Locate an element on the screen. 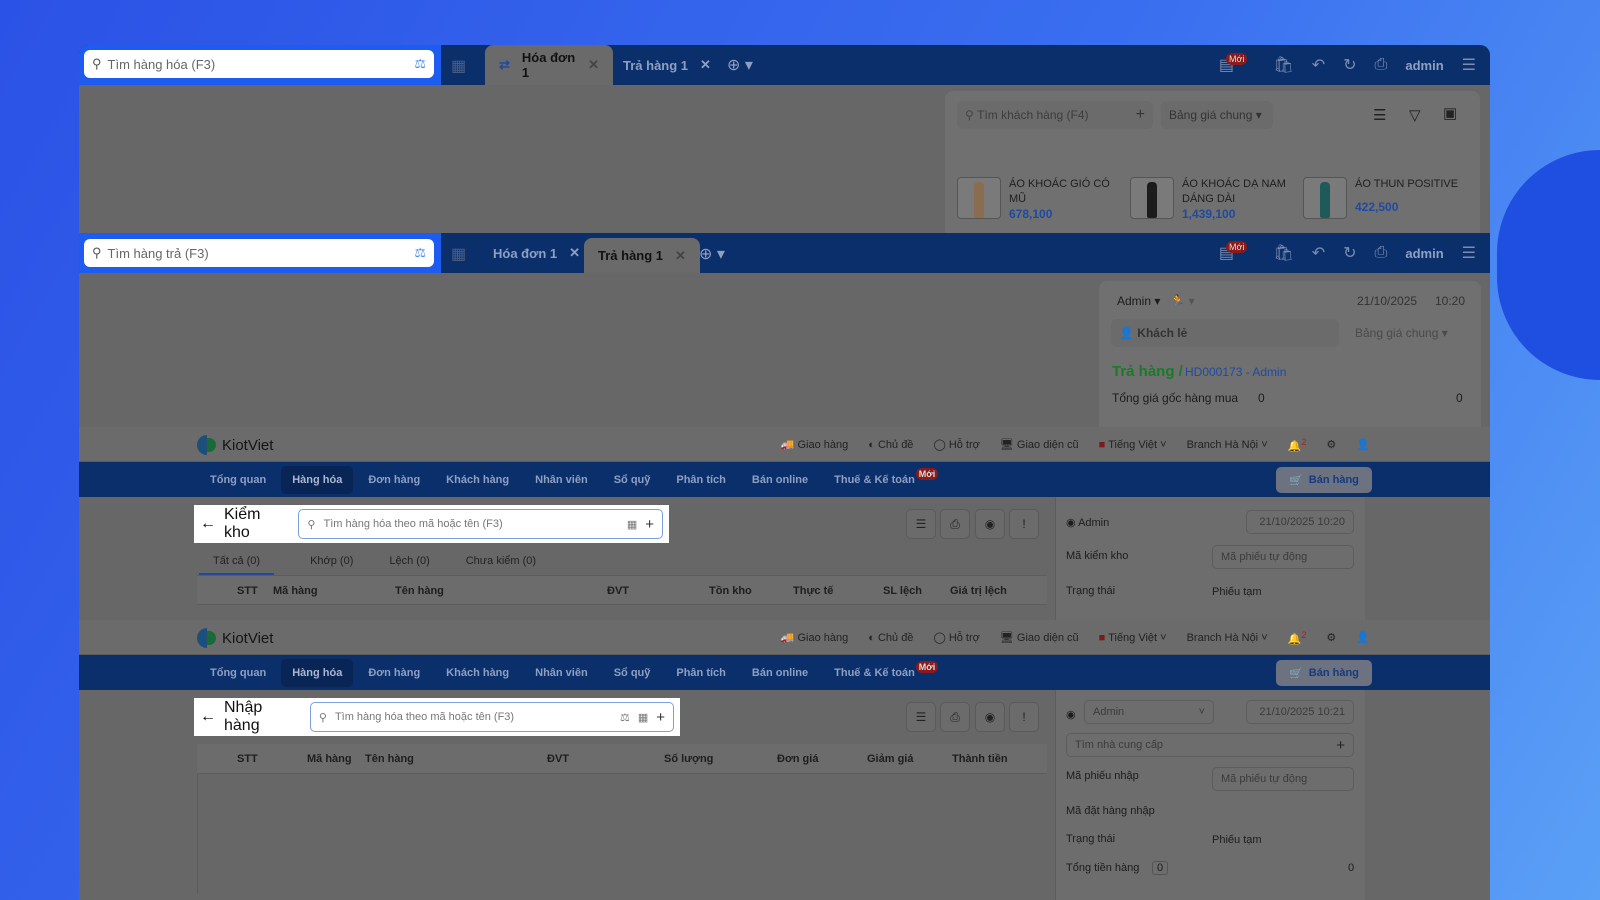  seller-select: Admin ▾ 🏃 ▾ is located at coordinates (1156, 301).